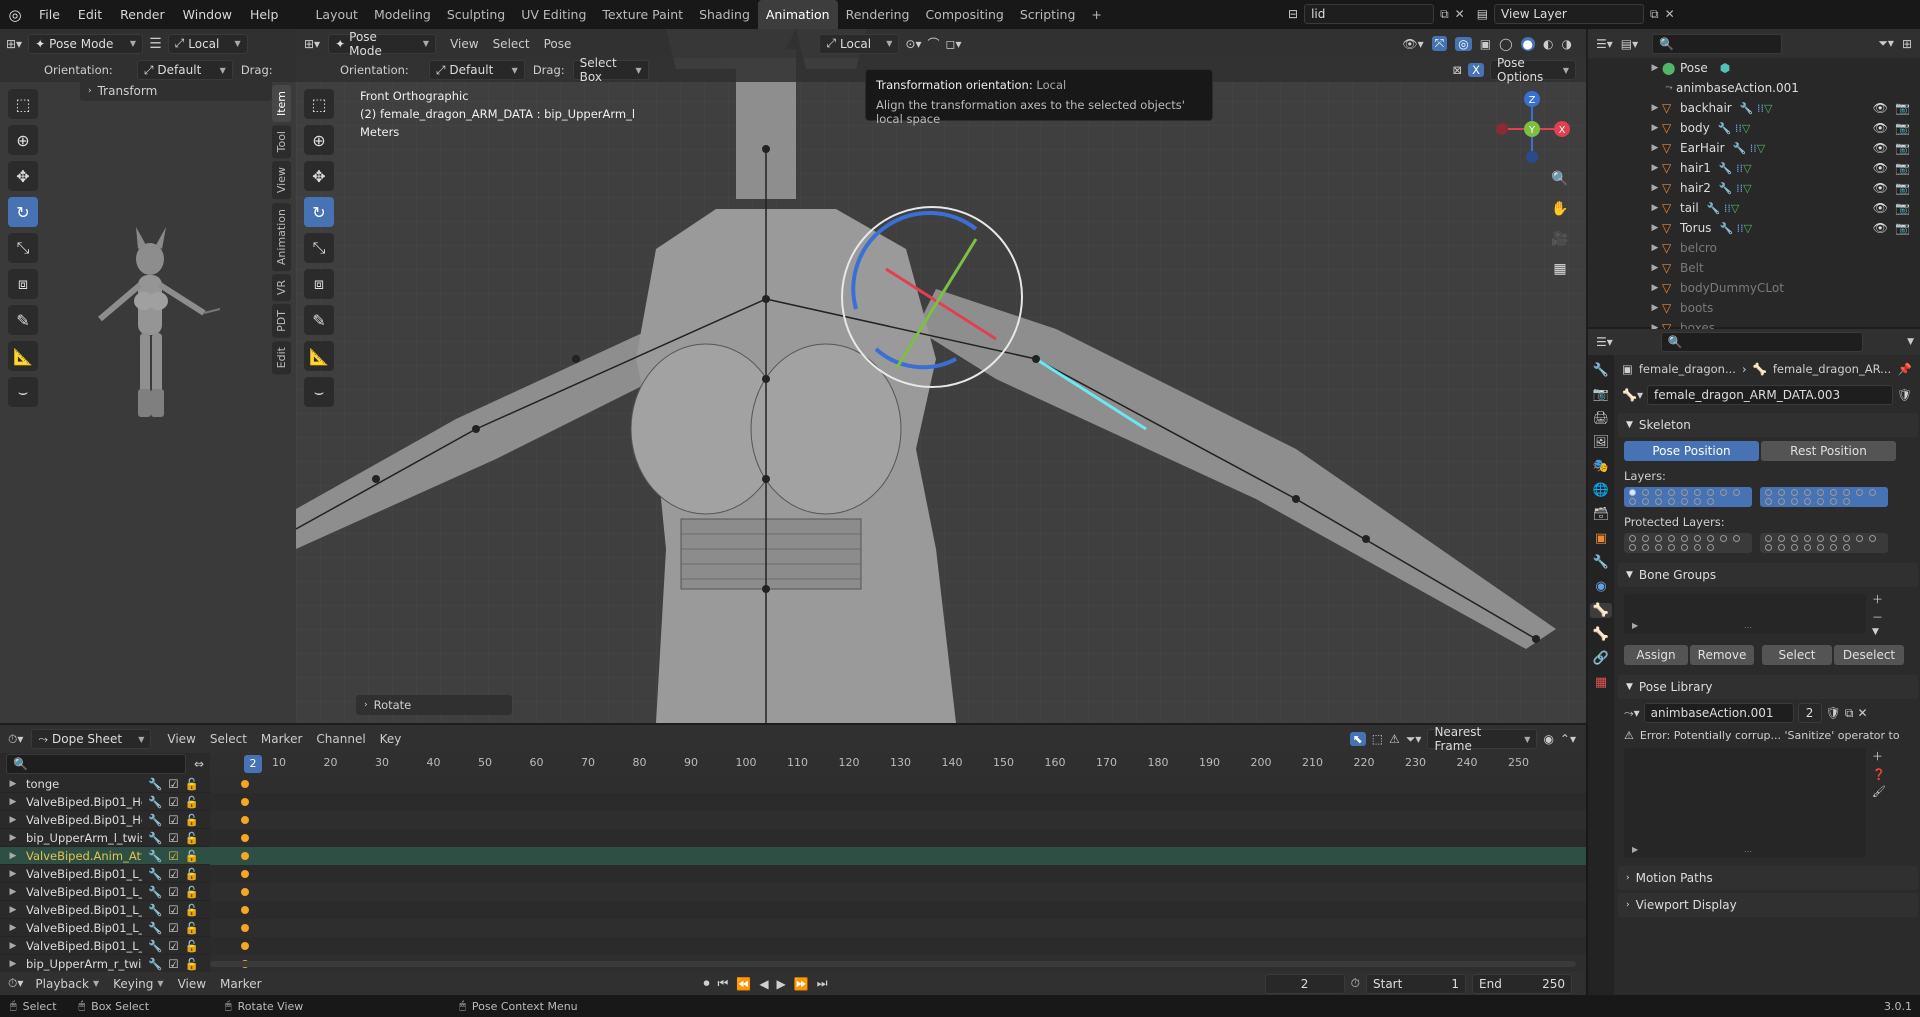 This screenshot has height=1017, width=1920. Describe the element at coordinates (23, 104) in the screenshot. I see `select-box-tool: ⬚` at that location.